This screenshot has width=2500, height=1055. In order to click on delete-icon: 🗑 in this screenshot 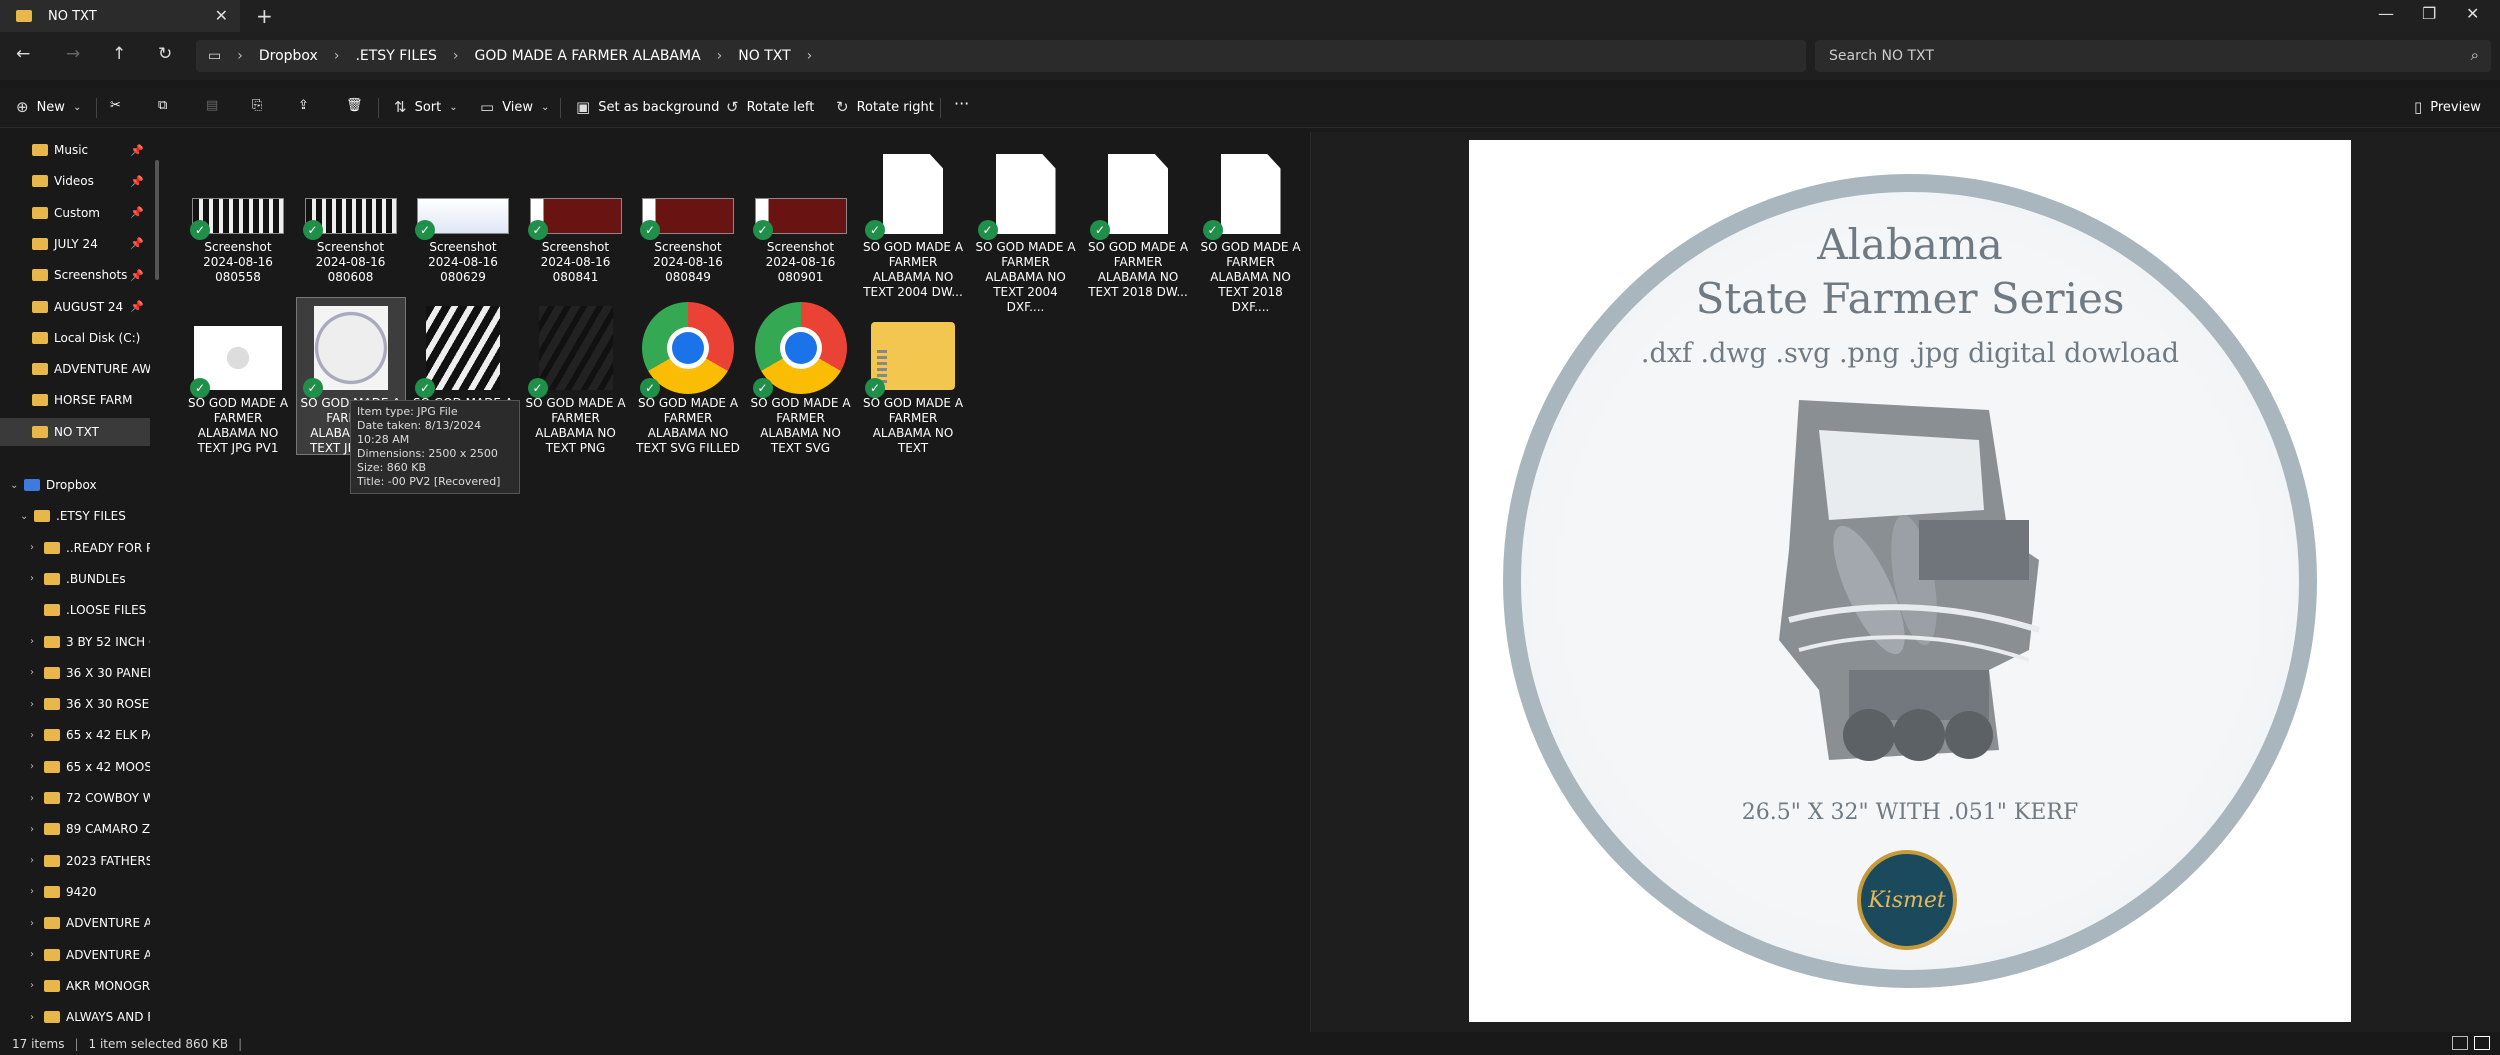, I will do `click(354, 105)`.